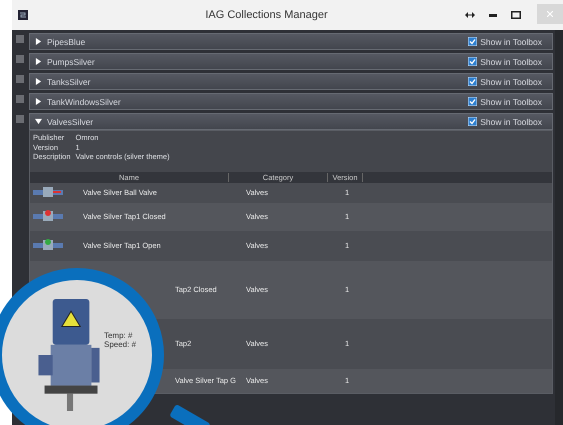  Describe the element at coordinates (69, 81) in the screenshot. I see `collection-name: TanksSilver` at that location.